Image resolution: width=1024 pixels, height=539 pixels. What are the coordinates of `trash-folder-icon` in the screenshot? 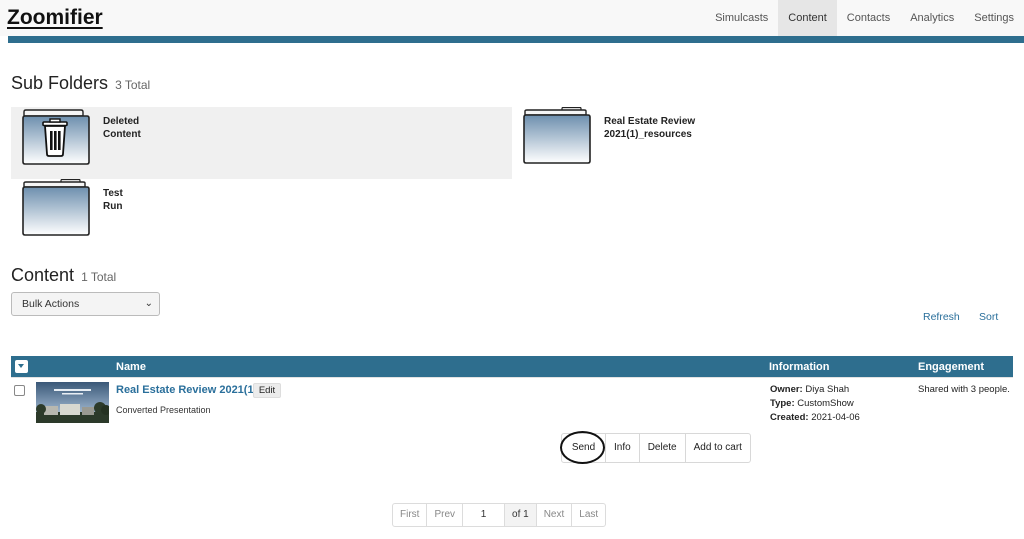 It's located at (56, 137).